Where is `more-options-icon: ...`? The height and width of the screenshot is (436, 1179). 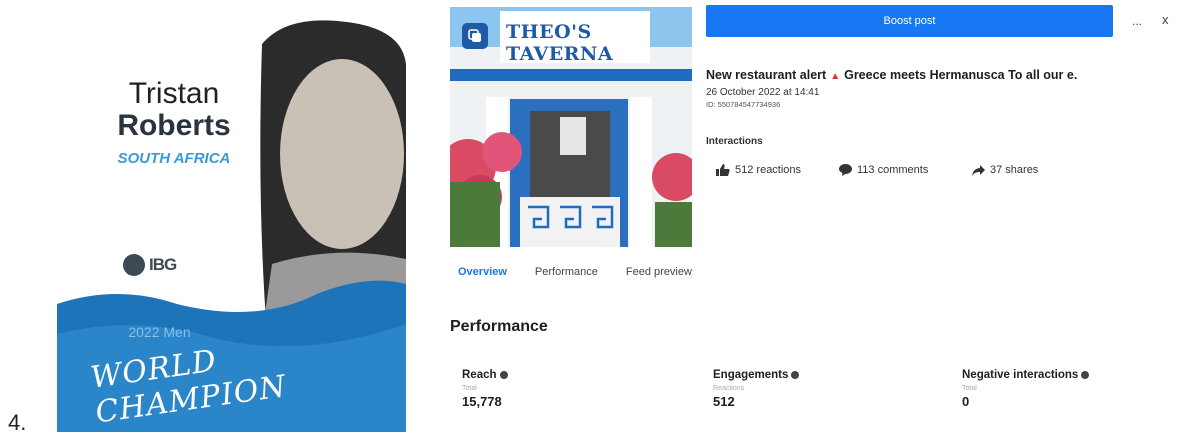
more-options-icon: ... is located at coordinates (1137, 21).